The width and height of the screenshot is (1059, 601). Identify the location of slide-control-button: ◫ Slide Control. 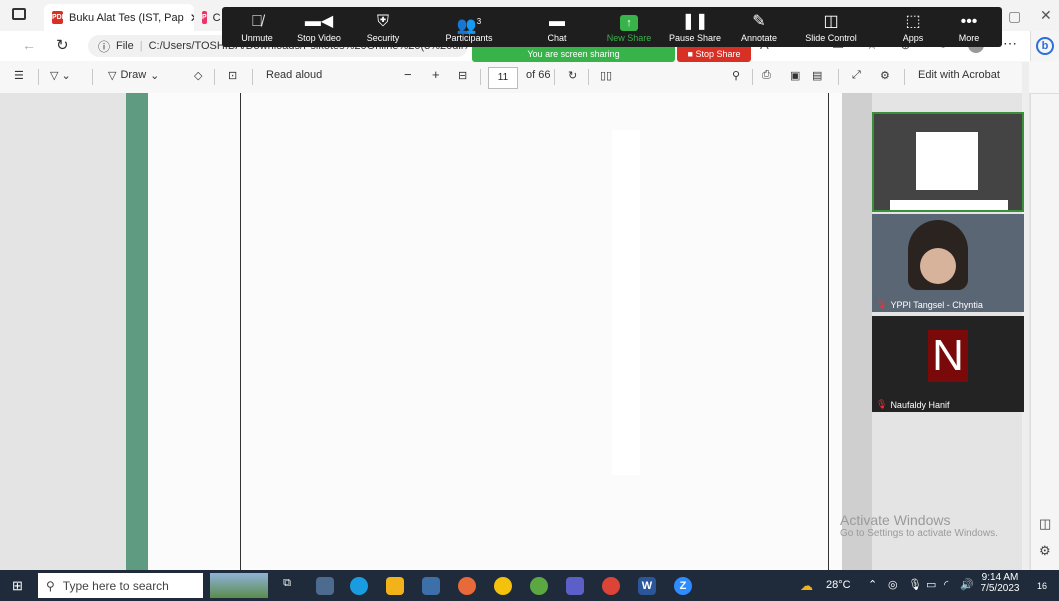
(831, 27).